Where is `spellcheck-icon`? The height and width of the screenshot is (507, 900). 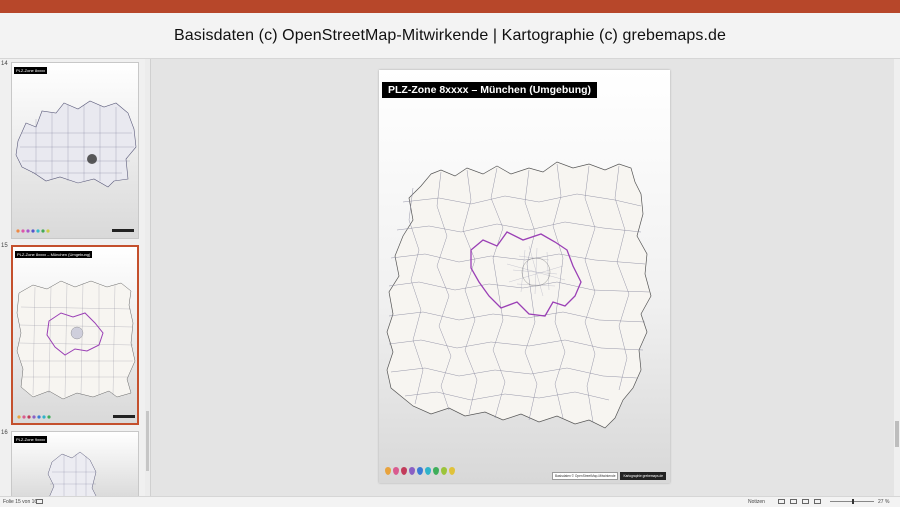
spellcheck-icon is located at coordinates (39, 501).